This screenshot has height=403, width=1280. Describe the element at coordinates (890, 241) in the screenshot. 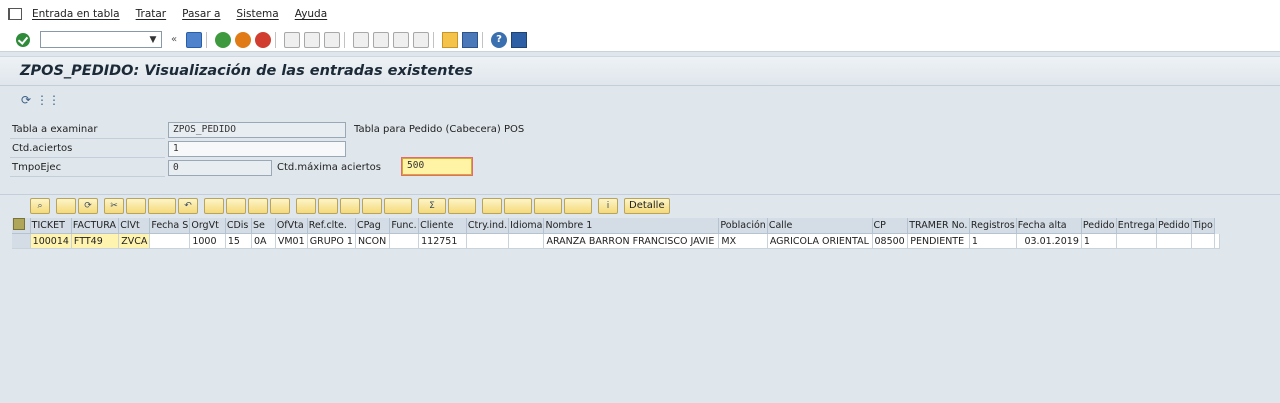

I see `table-cell: 08500` at that location.